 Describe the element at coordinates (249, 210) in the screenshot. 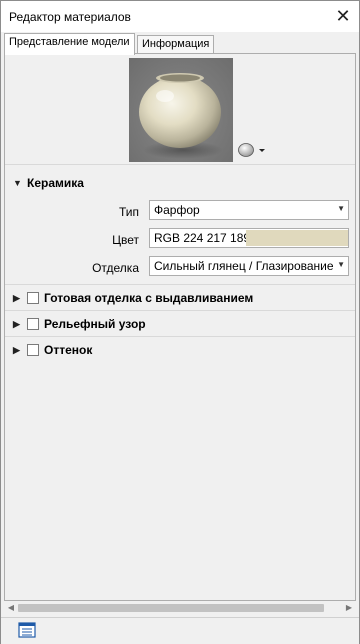

I see `type-dropdown: Фарфор ▼` at that location.